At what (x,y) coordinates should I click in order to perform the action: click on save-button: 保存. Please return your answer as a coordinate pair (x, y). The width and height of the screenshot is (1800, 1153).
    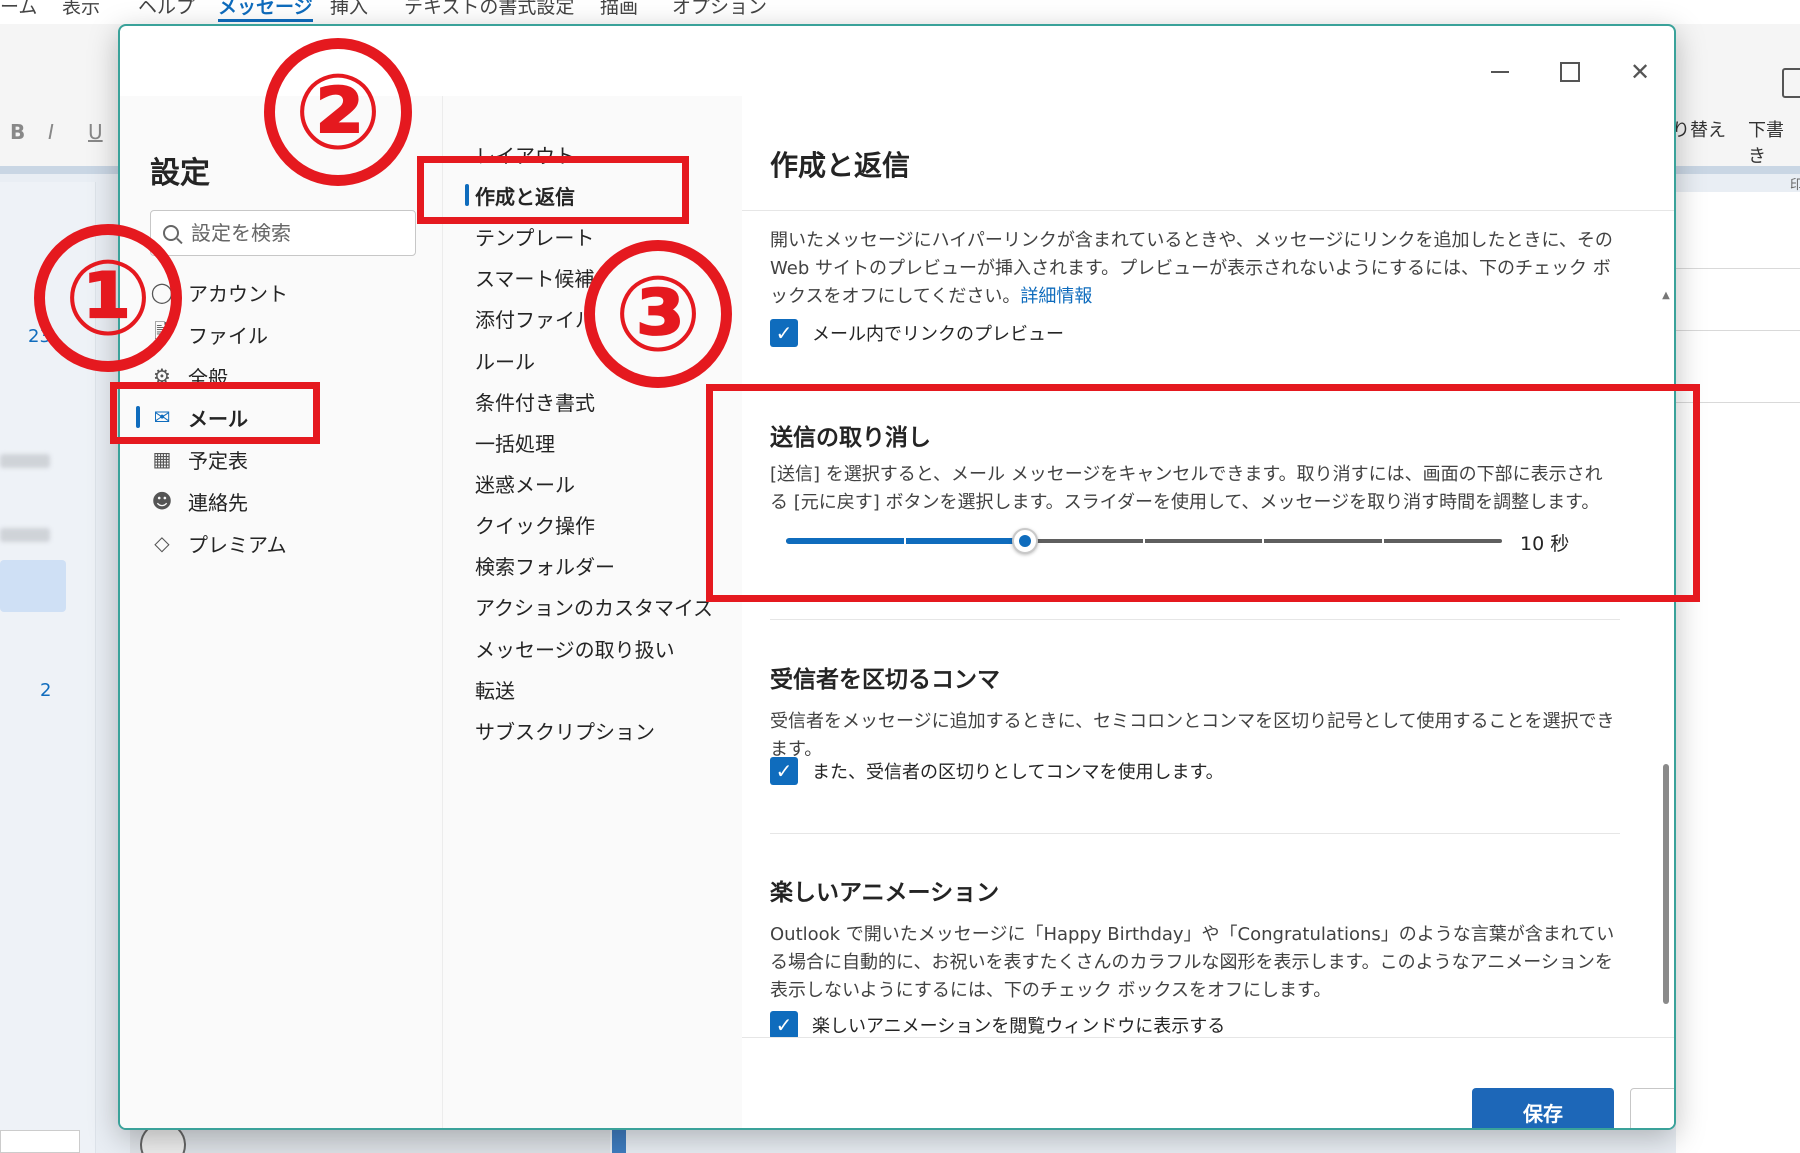
    Looking at the image, I should click on (1543, 1108).